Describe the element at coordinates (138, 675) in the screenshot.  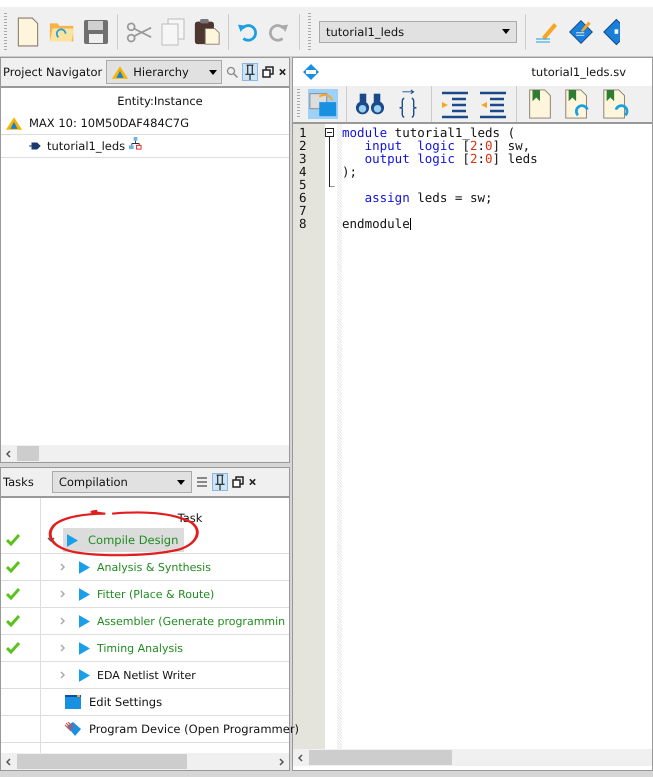
I see `task-item: EDA Netlist Writer` at that location.